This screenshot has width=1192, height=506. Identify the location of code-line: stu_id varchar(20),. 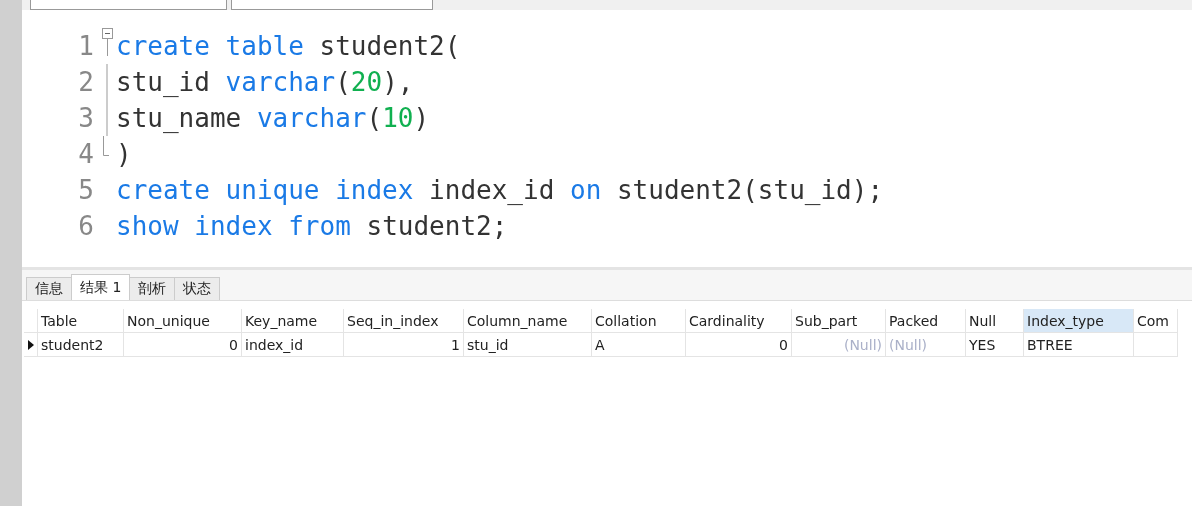
(265, 82).